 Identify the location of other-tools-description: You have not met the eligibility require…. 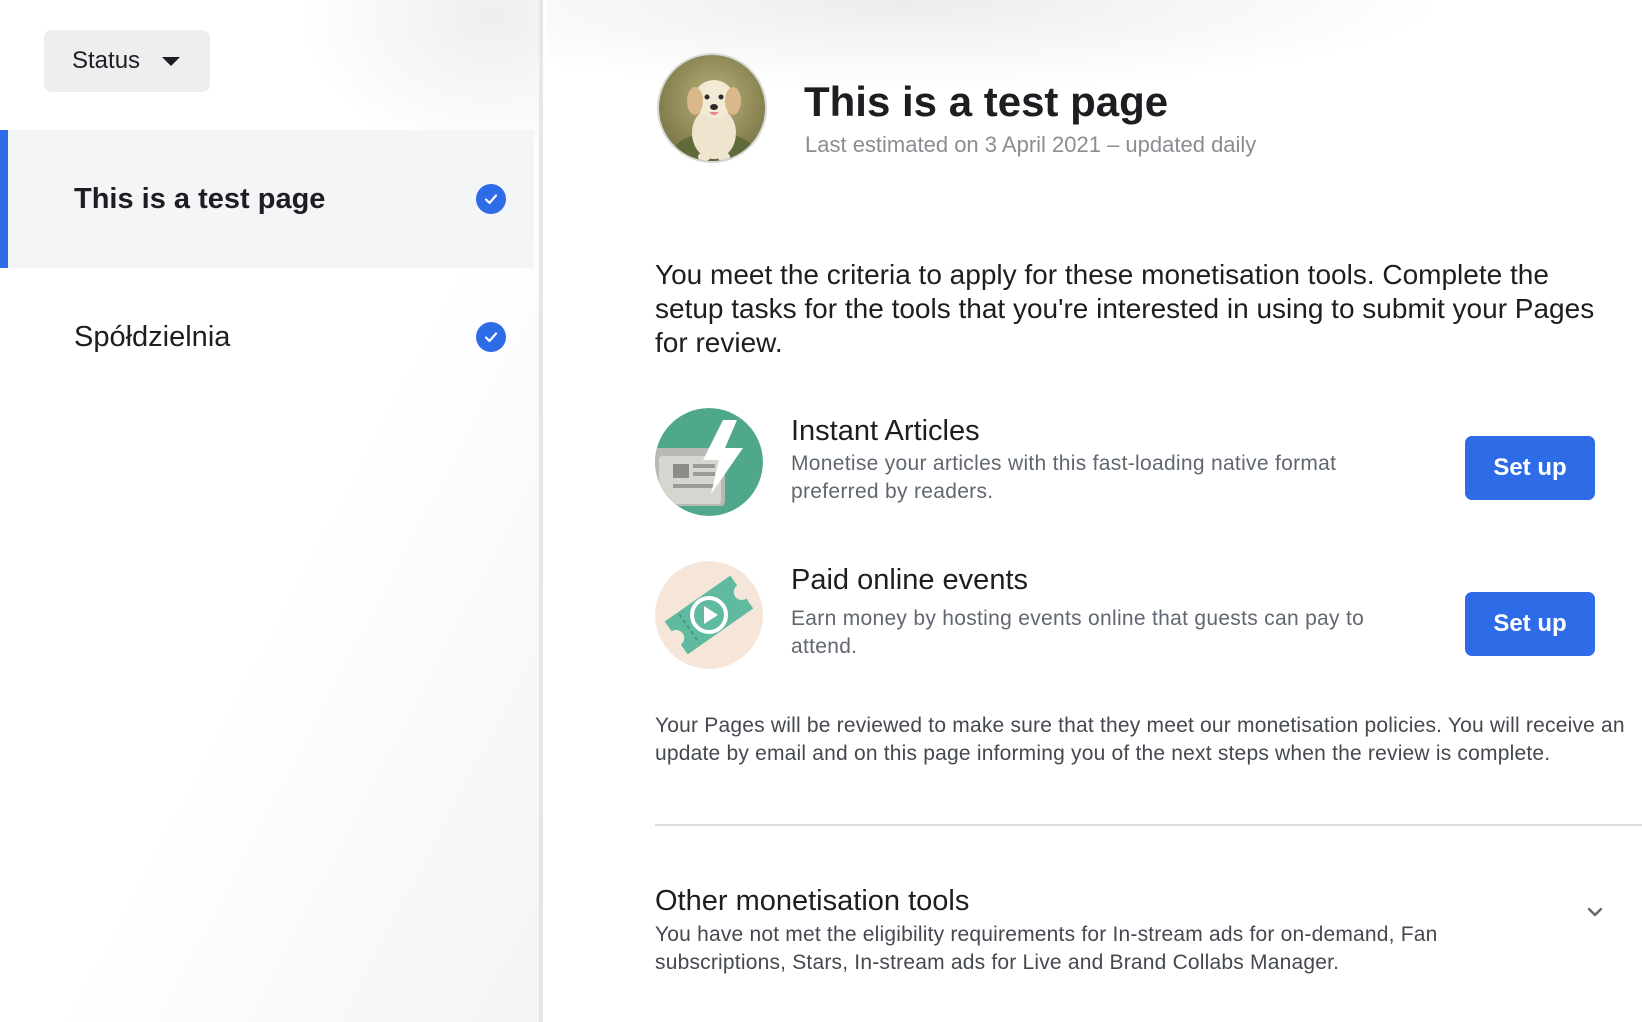
(1046, 948).